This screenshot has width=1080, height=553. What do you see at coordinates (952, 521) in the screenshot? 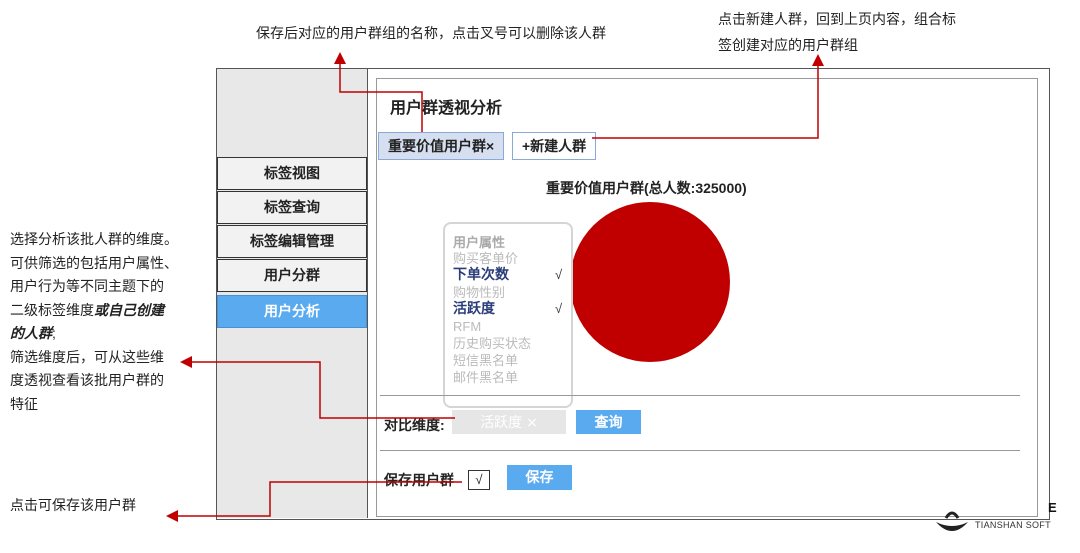
I see `company-logo-icon` at bounding box center [952, 521].